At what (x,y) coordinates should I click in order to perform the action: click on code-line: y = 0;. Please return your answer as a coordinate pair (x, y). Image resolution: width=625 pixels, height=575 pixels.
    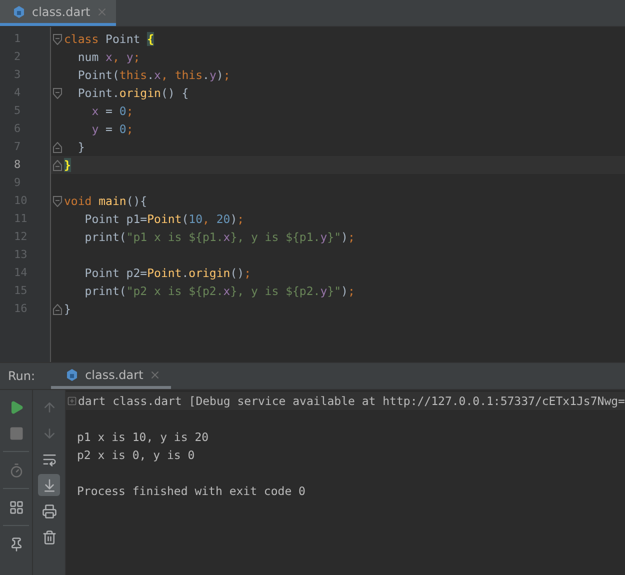
    Looking at the image, I should click on (112, 129).